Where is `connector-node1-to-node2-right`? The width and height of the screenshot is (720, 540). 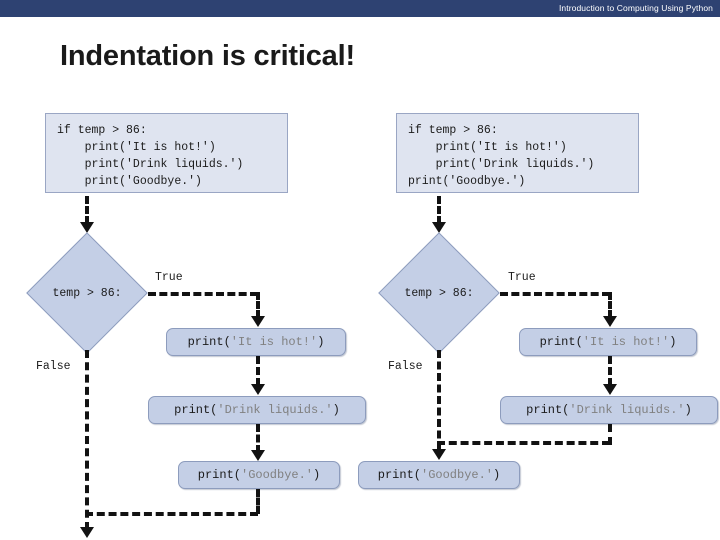
connector-node1-to-node2-right is located at coordinates (610, 371).